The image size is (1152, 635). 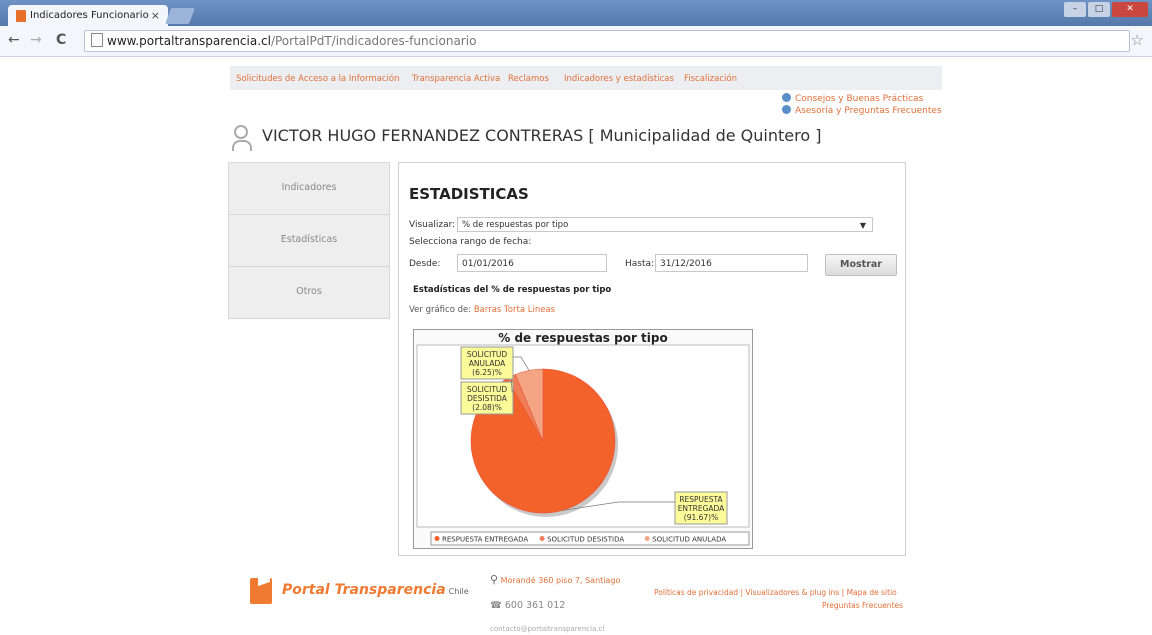 What do you see at coordinates (862, 99) in the screenshot?
I see `top-link-consejos: Consejos y Buenas Prácticas` at bounding box center [862, 99].